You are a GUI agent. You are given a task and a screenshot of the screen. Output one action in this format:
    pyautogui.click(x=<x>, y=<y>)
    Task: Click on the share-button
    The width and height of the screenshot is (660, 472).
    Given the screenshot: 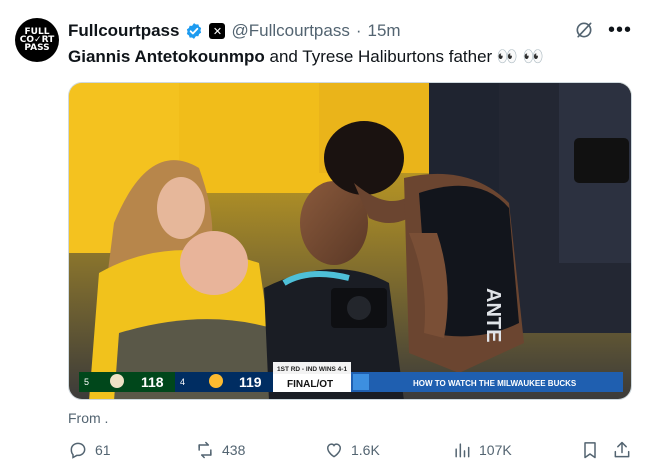 What is the action you would take?
    pyautogui.click(x=622, y=450)
    